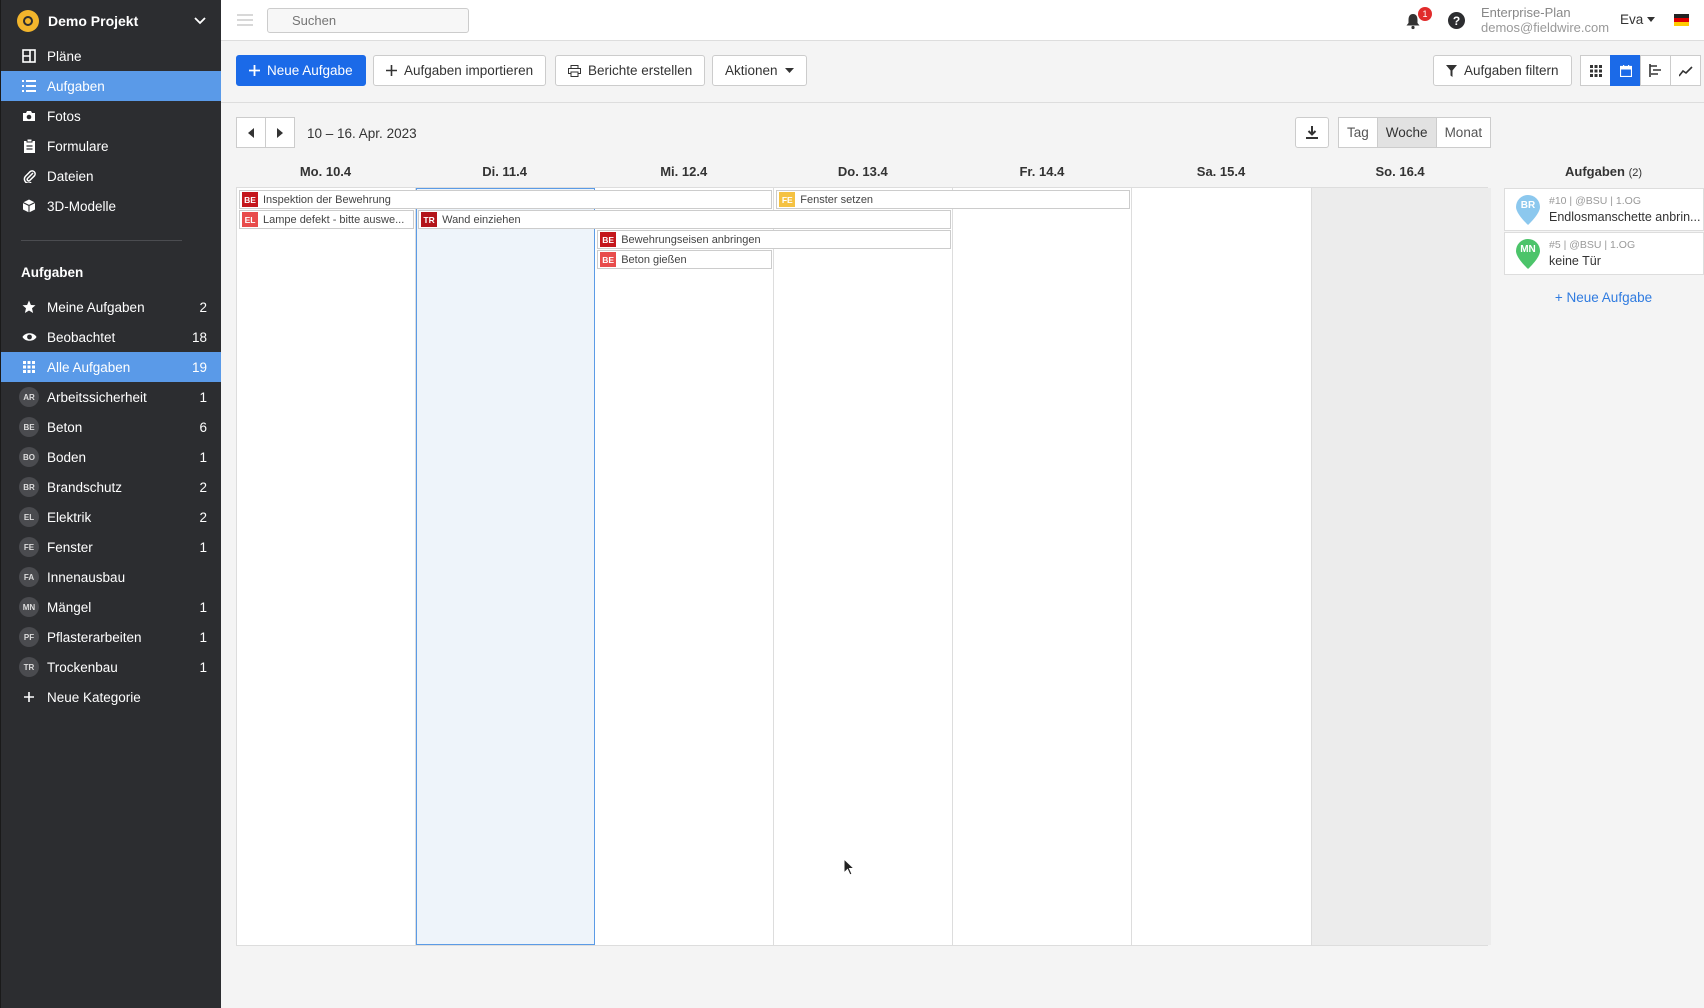 The height and width of the screenshot is (1008, 1704). I want to click on star-icon, so click(29, 307).